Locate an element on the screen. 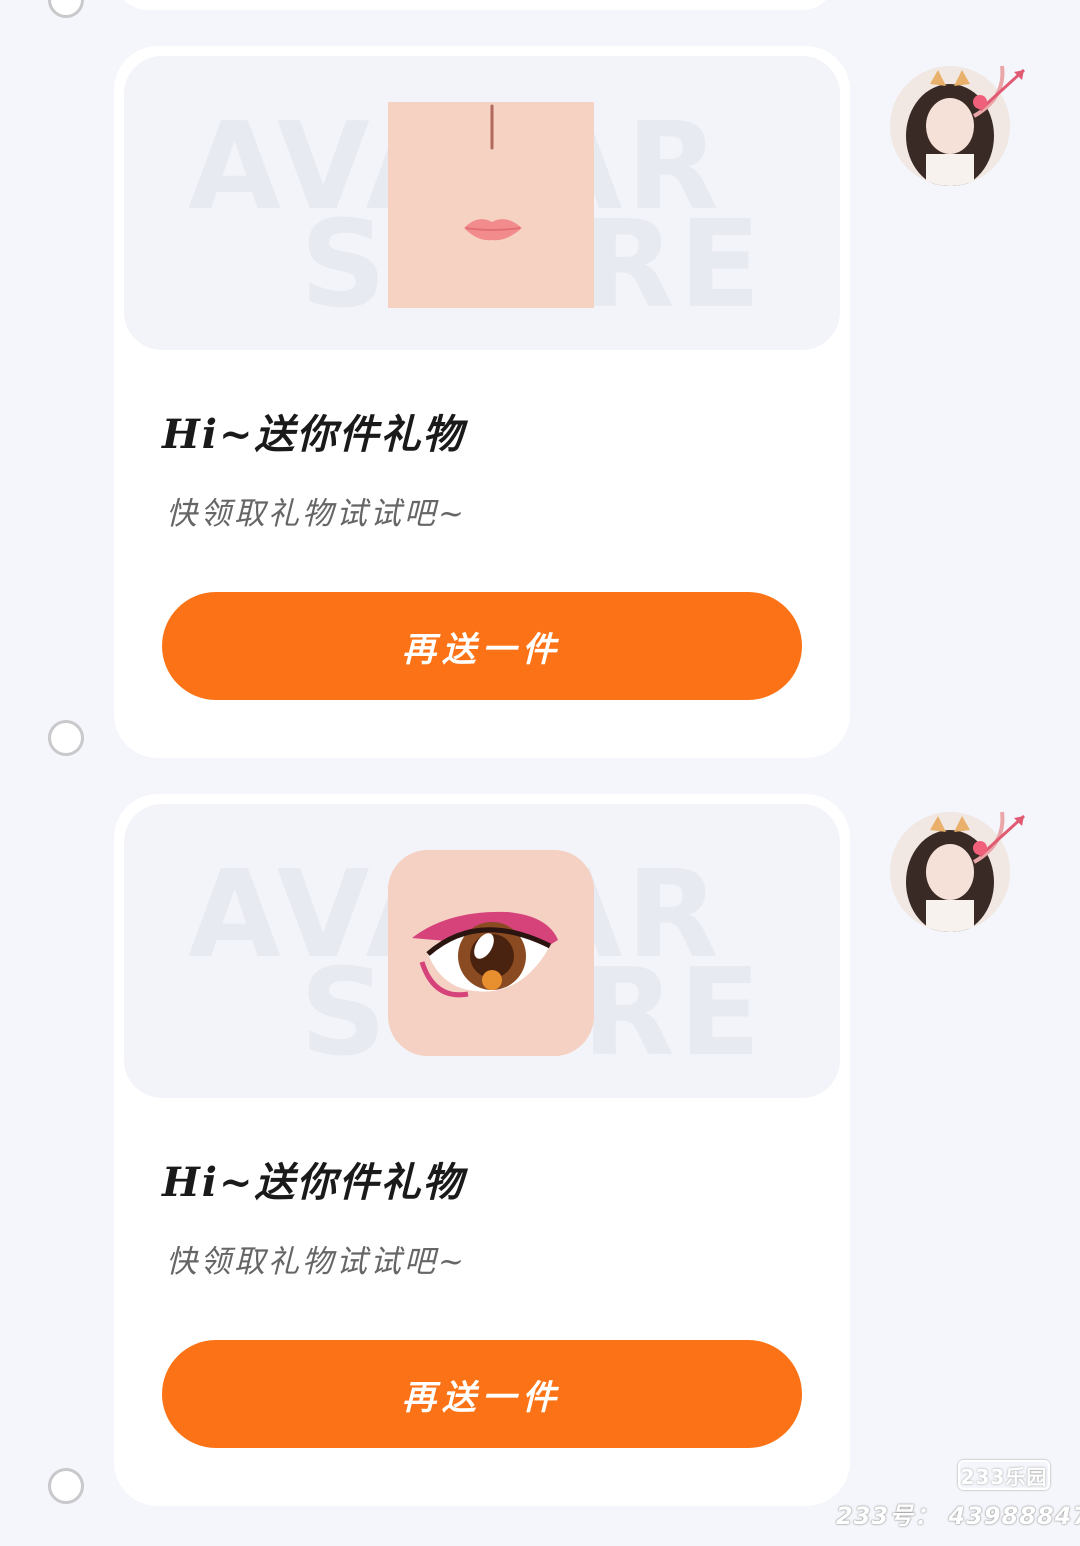  mouth-face-icon is located at coordinates (491, 205).